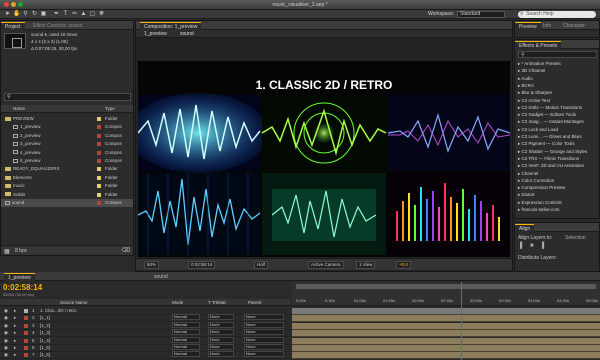  I want to click on tab-effects-presets: Effects & Presets, so click(538, 45).